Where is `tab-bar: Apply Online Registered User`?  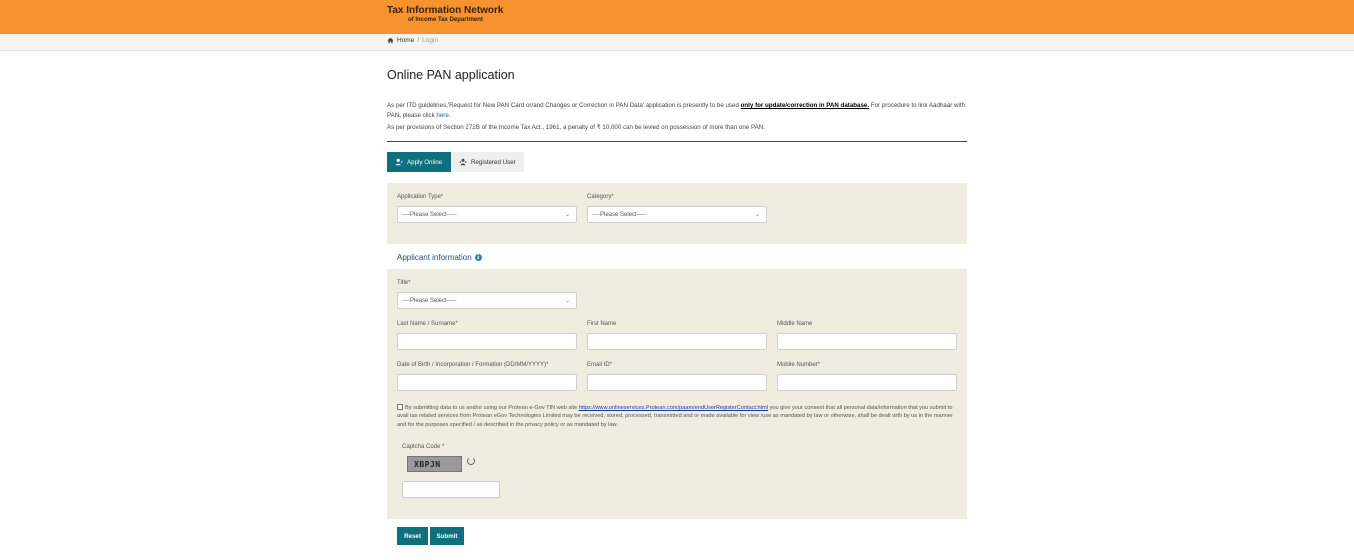
tab-bar: Apply Online Registered User is located at coordinates (455, 162).